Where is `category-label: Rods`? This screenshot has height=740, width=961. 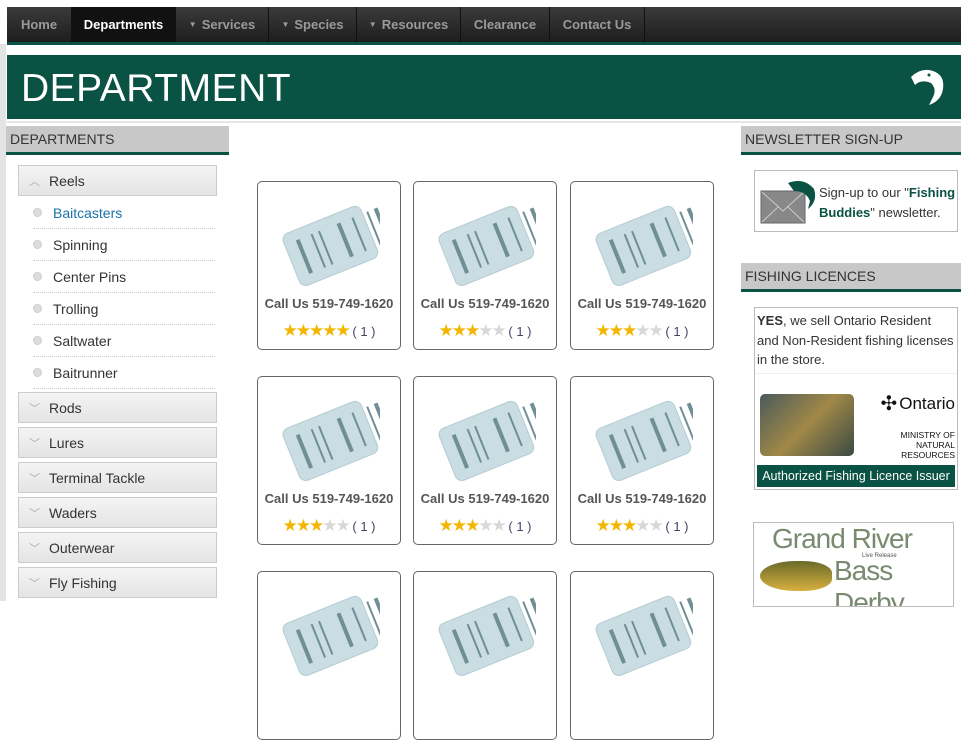 category-label: Rods is located at coordinates (65, 407).